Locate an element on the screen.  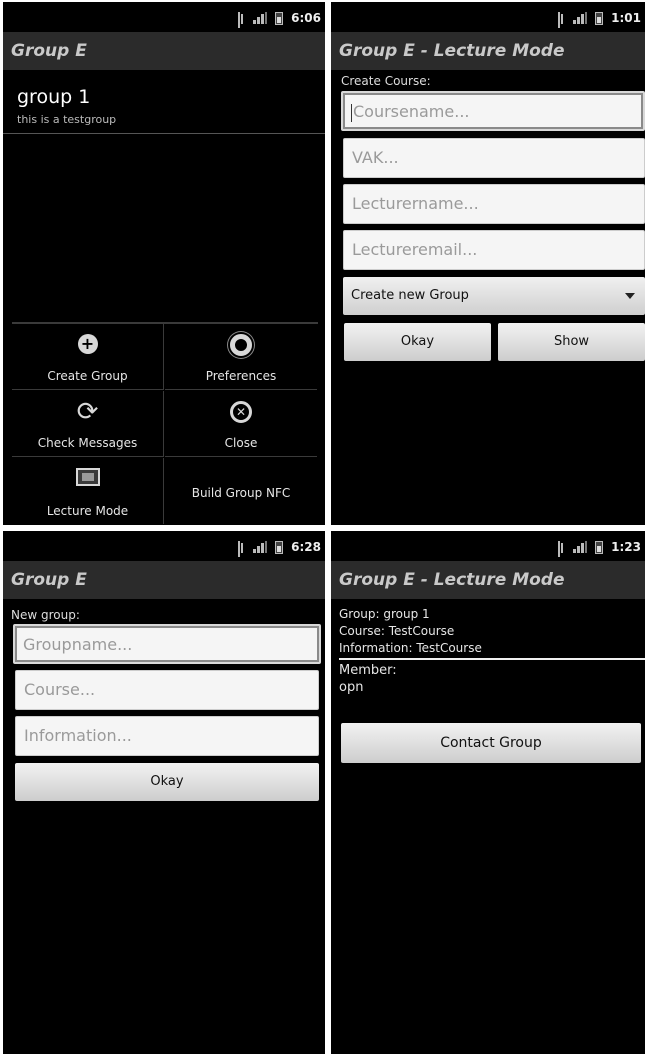
menu-item-label: Close is located at coordinates (241, 443).